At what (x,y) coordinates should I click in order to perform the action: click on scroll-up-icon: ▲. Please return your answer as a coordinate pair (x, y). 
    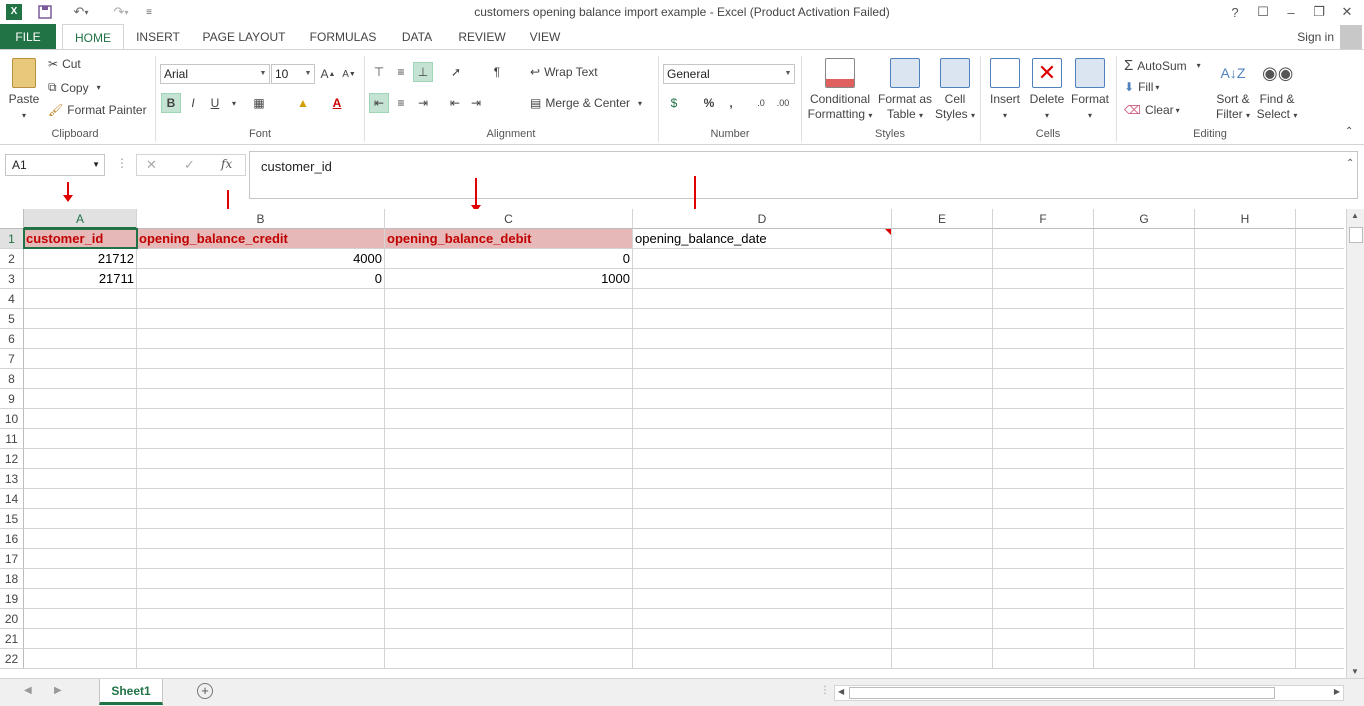
    Looking at the image, I should click on (1355, 215).